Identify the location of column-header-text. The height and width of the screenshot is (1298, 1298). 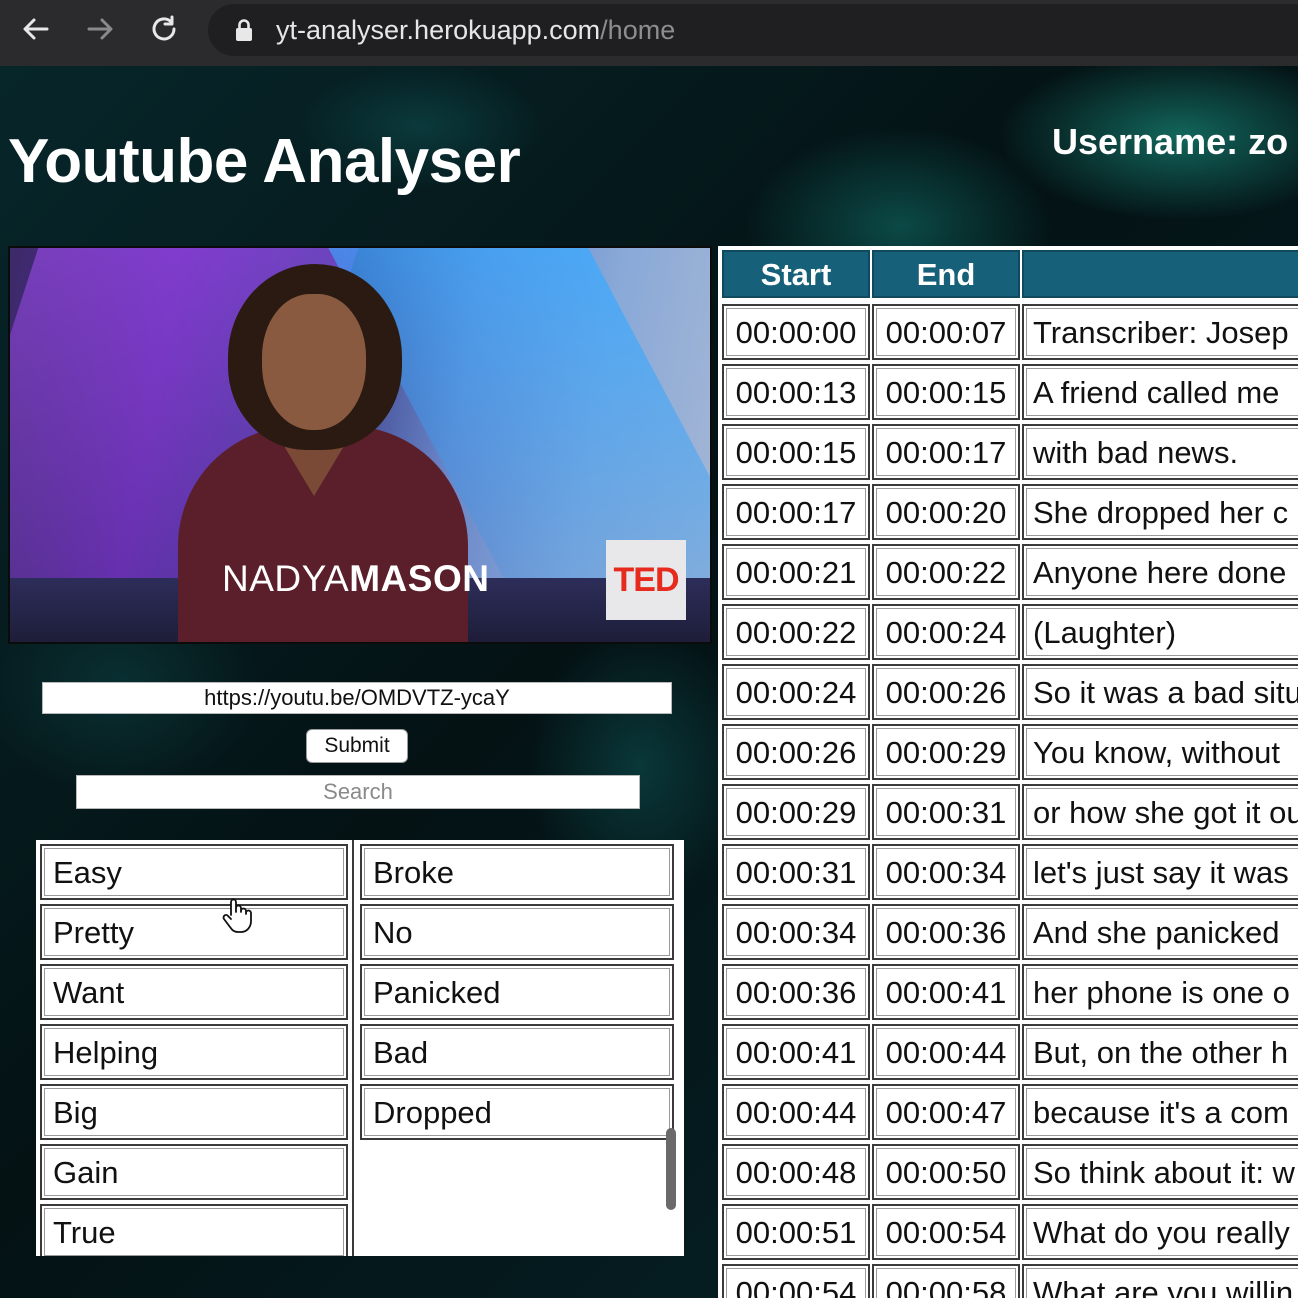
(1160, 274).